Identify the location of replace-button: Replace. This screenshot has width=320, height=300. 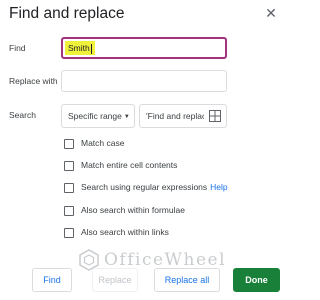
(115, 280).